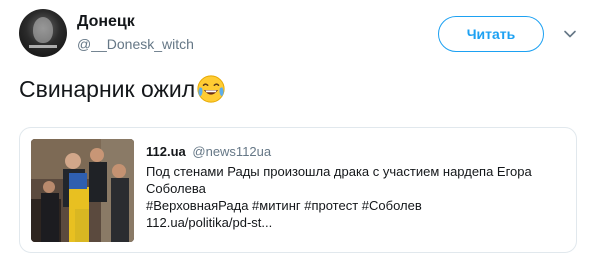 This screenshot has height=258, width=597. I want to click on tweet-text: Свинарник ожил, so click(122, 89).